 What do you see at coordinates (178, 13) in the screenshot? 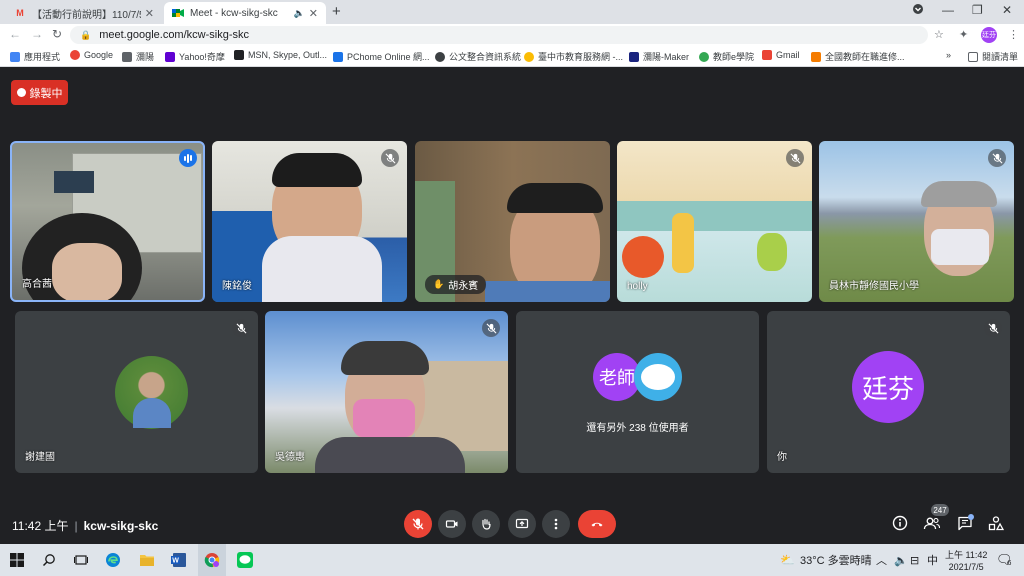
I see `meet-icon` at bounding box center [178, 13].